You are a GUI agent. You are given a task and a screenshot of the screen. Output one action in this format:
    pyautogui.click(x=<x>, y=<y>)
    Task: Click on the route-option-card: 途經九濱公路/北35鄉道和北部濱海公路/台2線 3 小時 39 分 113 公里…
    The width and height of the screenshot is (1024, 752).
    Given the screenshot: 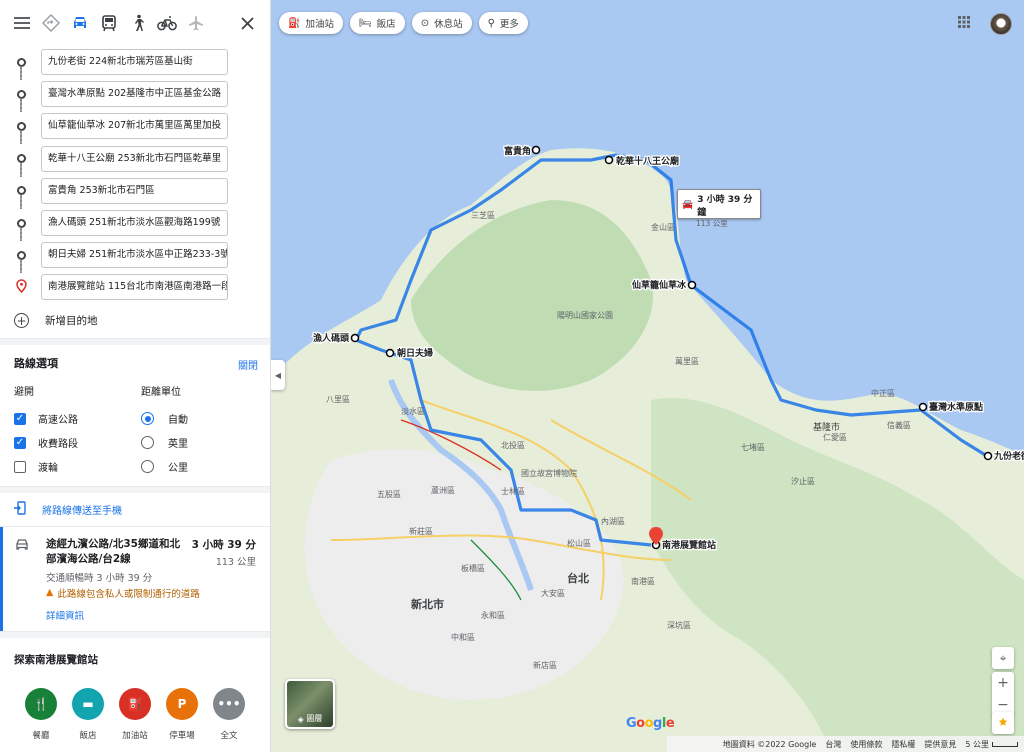 What is the action you would take?
    pyautogui.click(x=135, y=578)
    